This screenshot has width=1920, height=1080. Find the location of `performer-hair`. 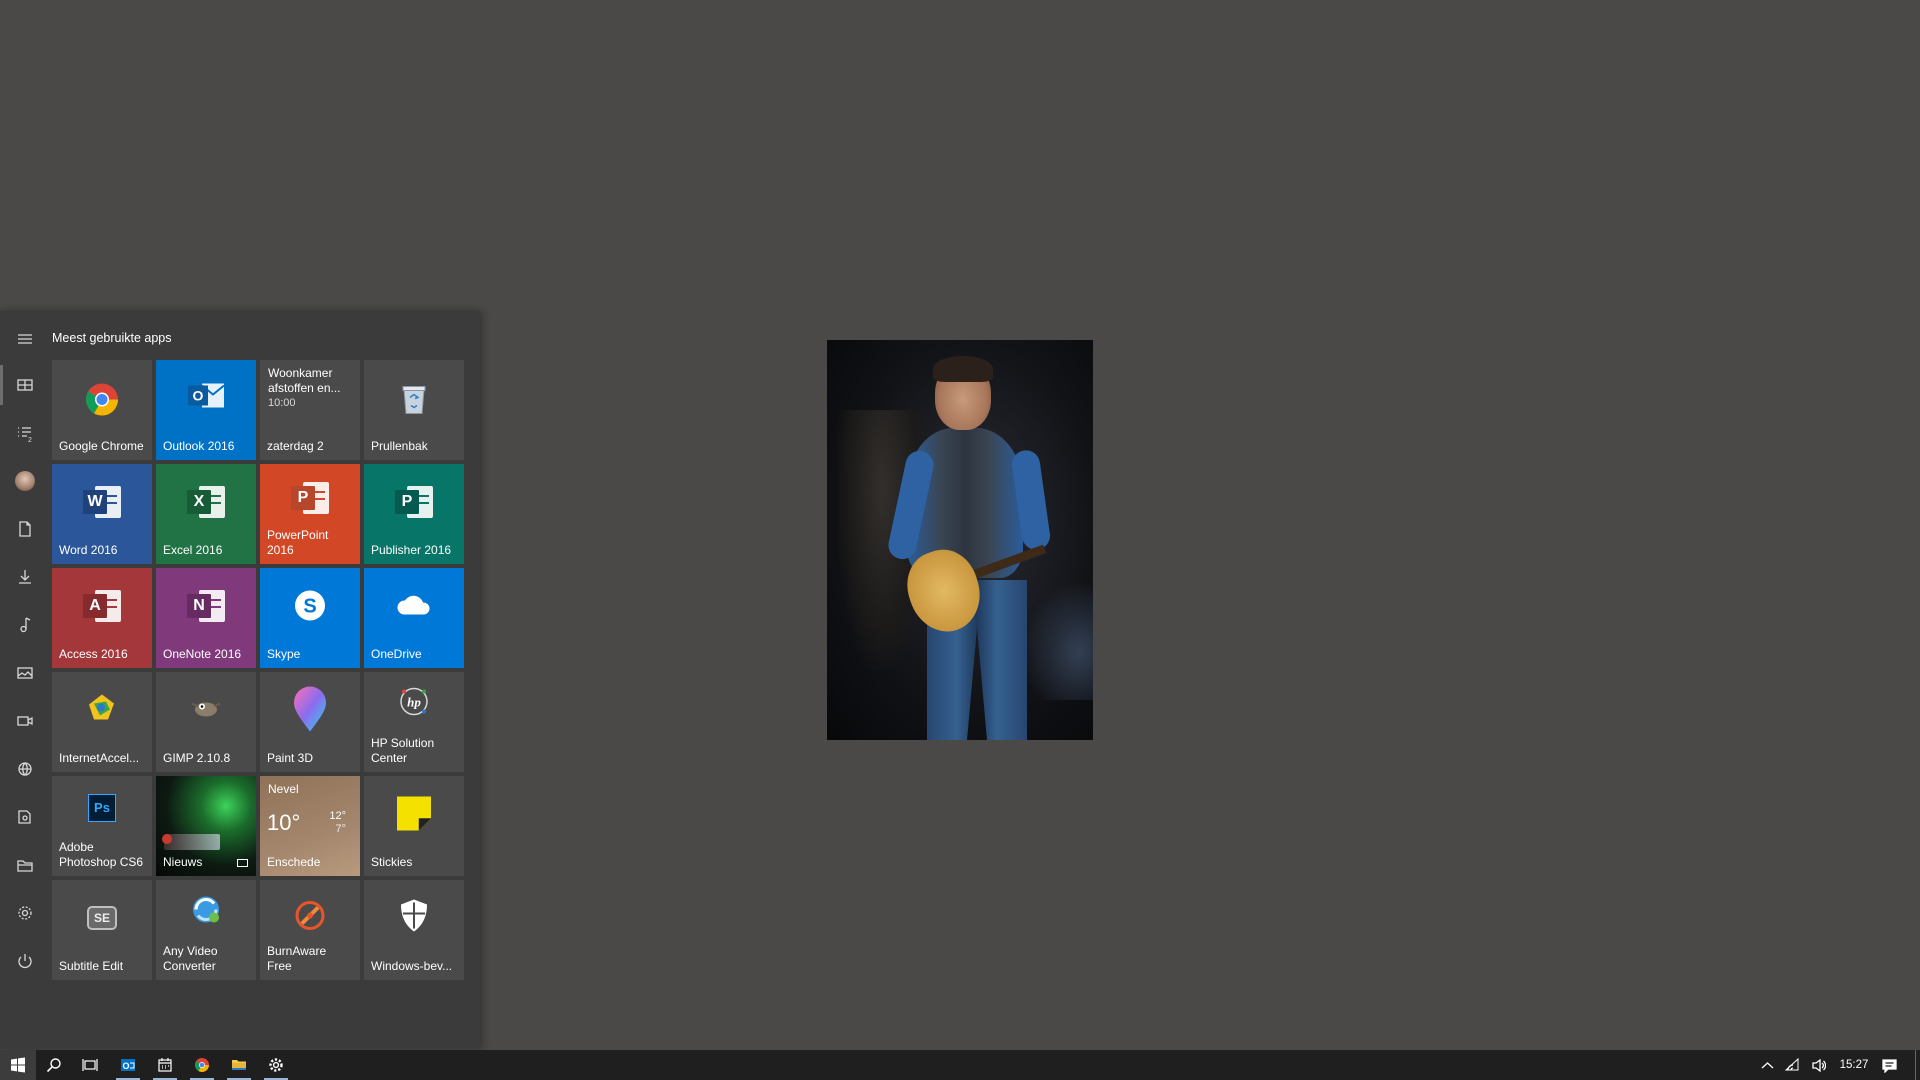

performer-hair is located at coordinates (963, 369).